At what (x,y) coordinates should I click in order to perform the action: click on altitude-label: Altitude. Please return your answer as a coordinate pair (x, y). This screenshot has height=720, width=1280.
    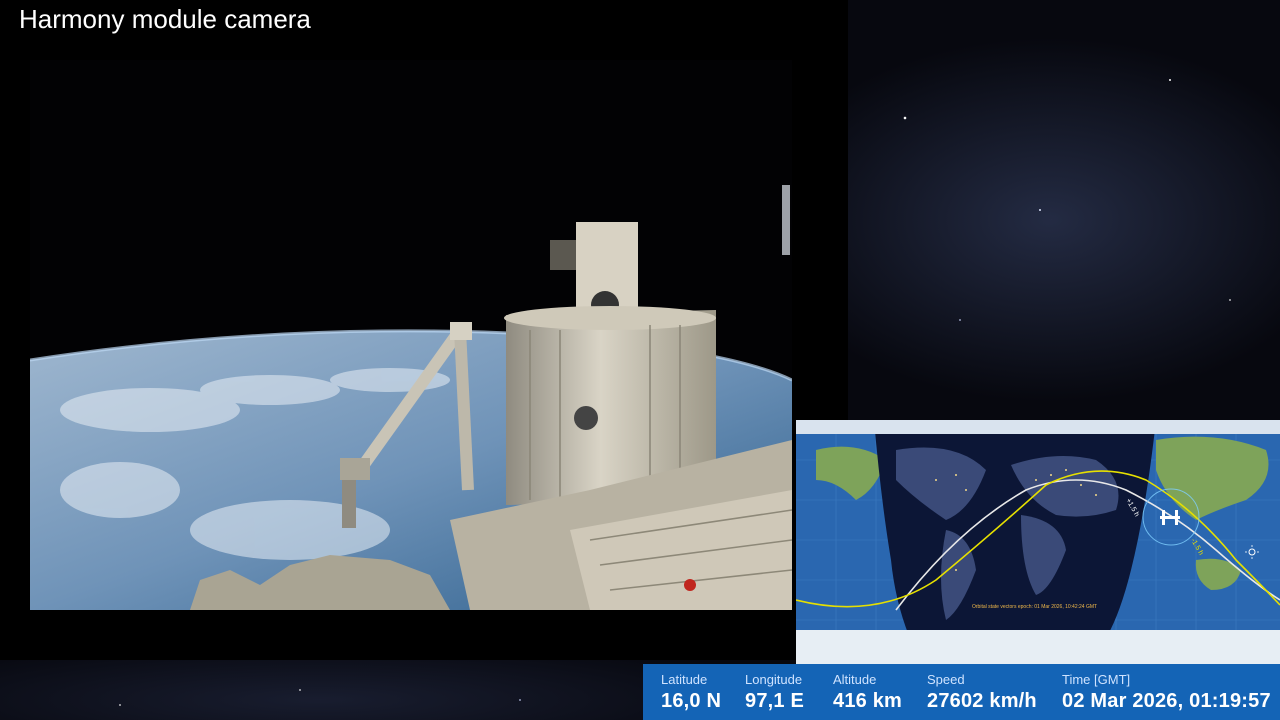
    Looking at the image, I should click on (855, 679).